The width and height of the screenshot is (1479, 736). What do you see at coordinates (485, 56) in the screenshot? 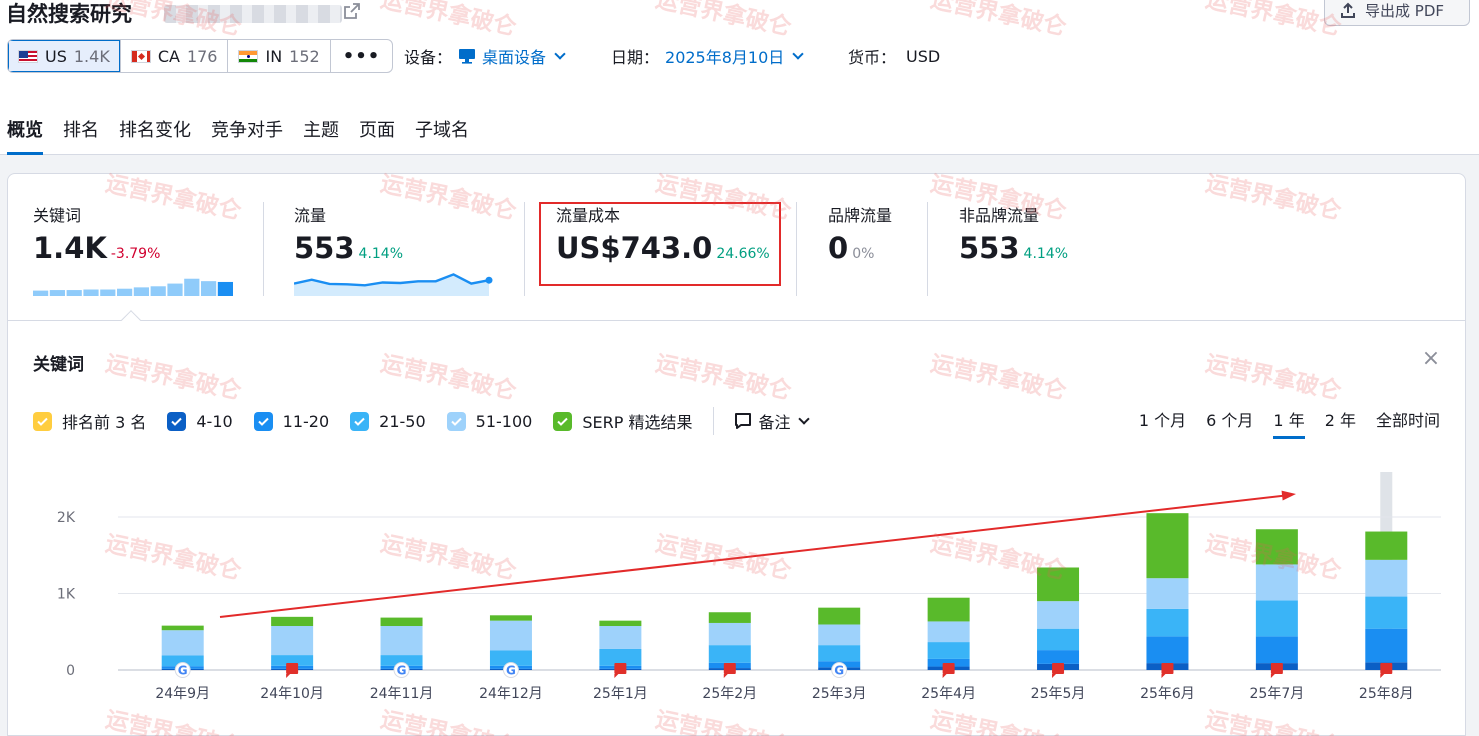
I see `device-filter: 设备： 桌面设备` at bounding box center [485, 56].